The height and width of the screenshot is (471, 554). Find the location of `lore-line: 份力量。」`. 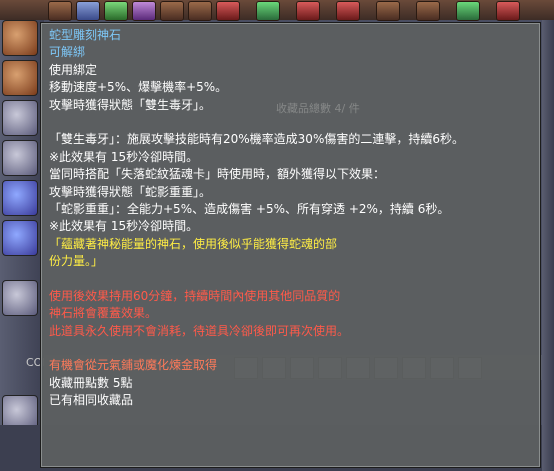

lore-line: 份力量。」 is located at coordinates (76, 261).